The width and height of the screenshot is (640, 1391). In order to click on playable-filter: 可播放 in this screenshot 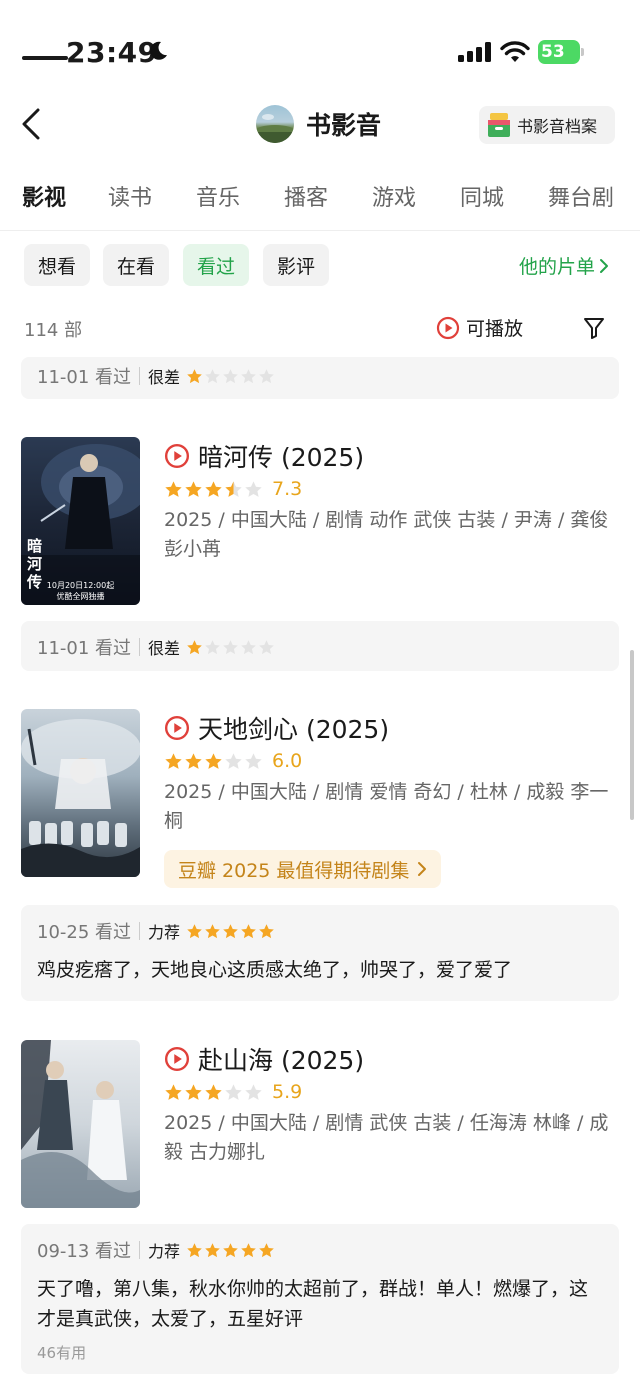, I will do `click(479, 327)`.